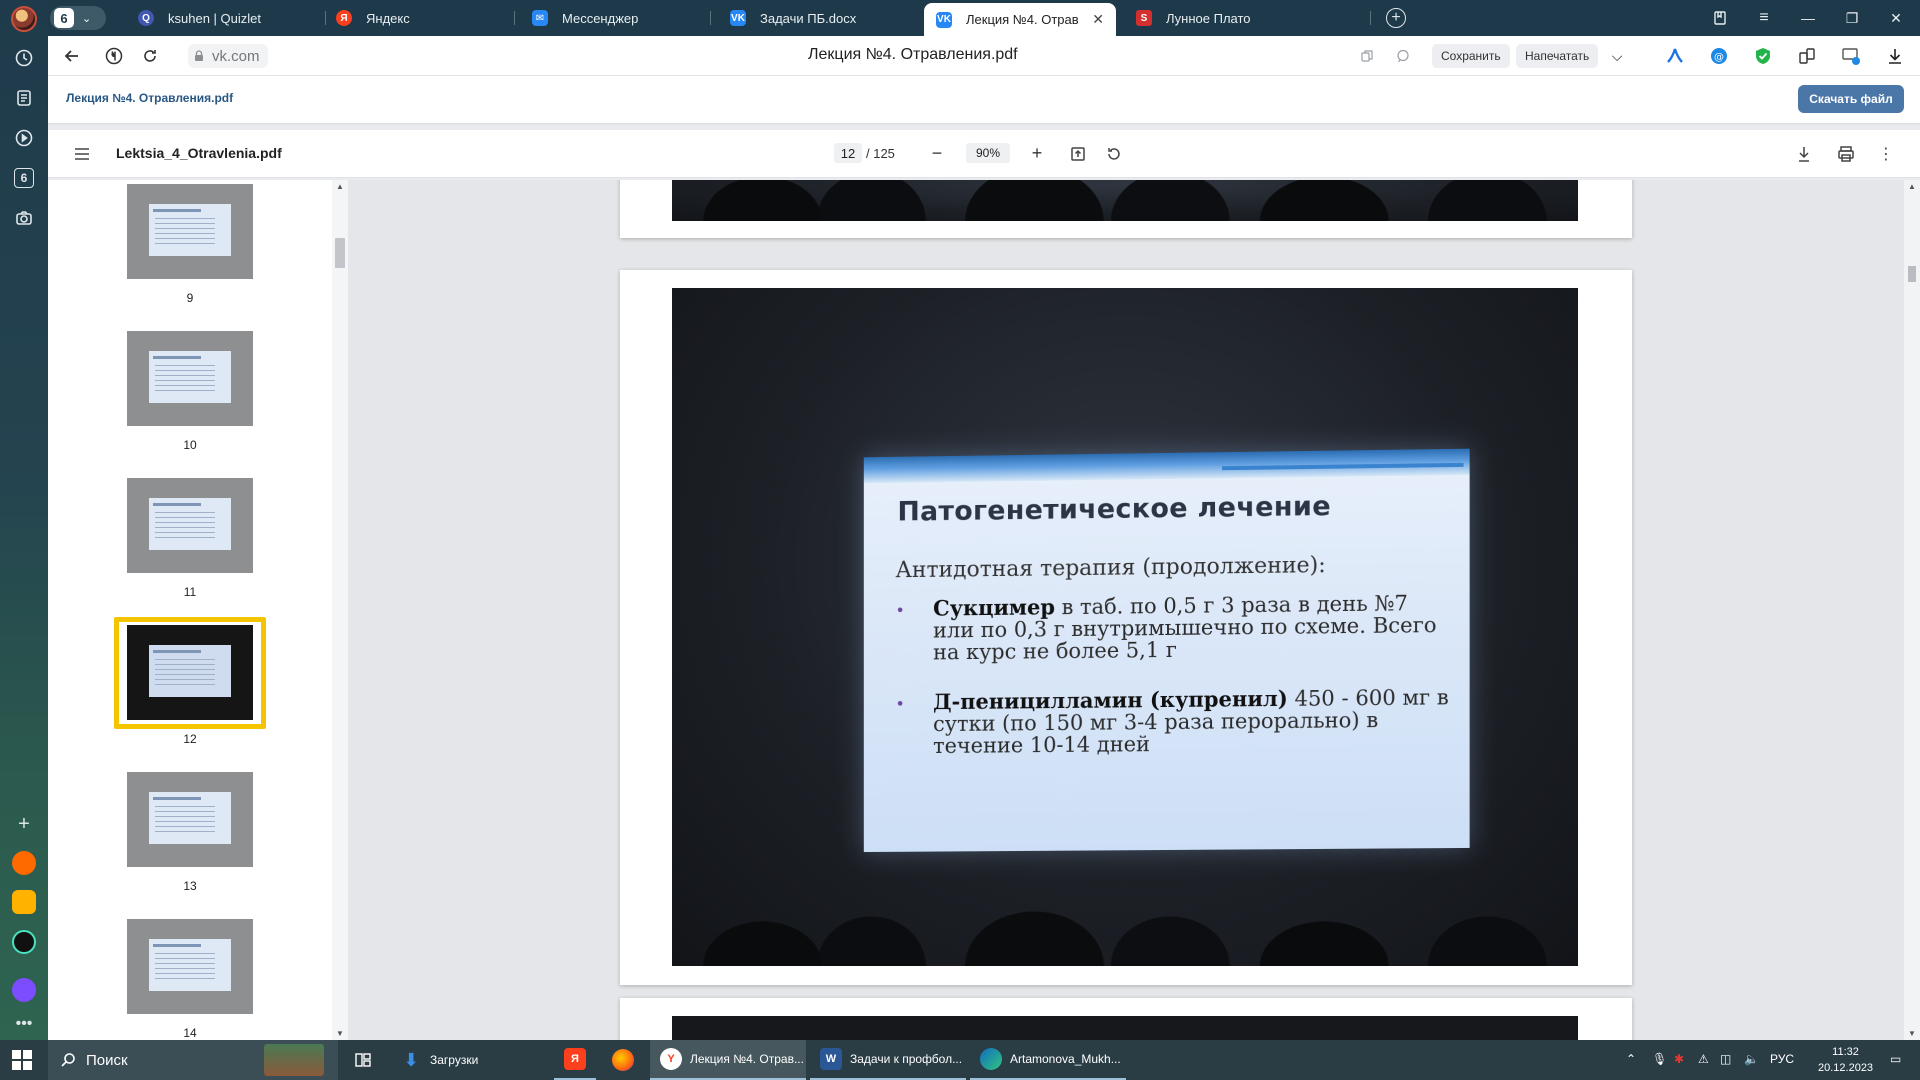 The width and height of the screenshot is (1920, 1080). I want to click on close-window-icon: ✕, so click(1896, 18).